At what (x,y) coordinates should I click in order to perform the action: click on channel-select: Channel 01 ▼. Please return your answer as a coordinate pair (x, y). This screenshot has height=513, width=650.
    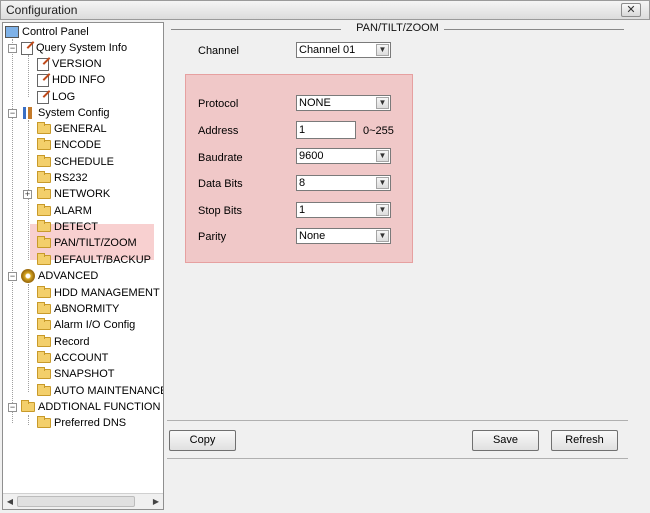
    Looking at the image, I should click on (343, 50).